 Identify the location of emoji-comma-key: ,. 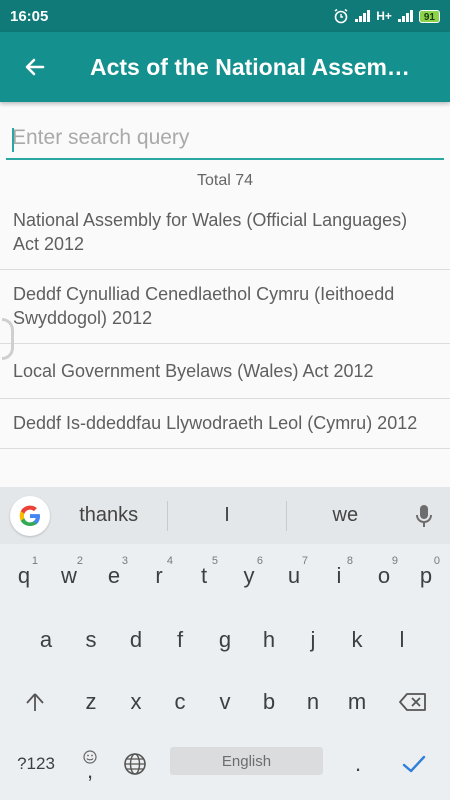
(90, 764).